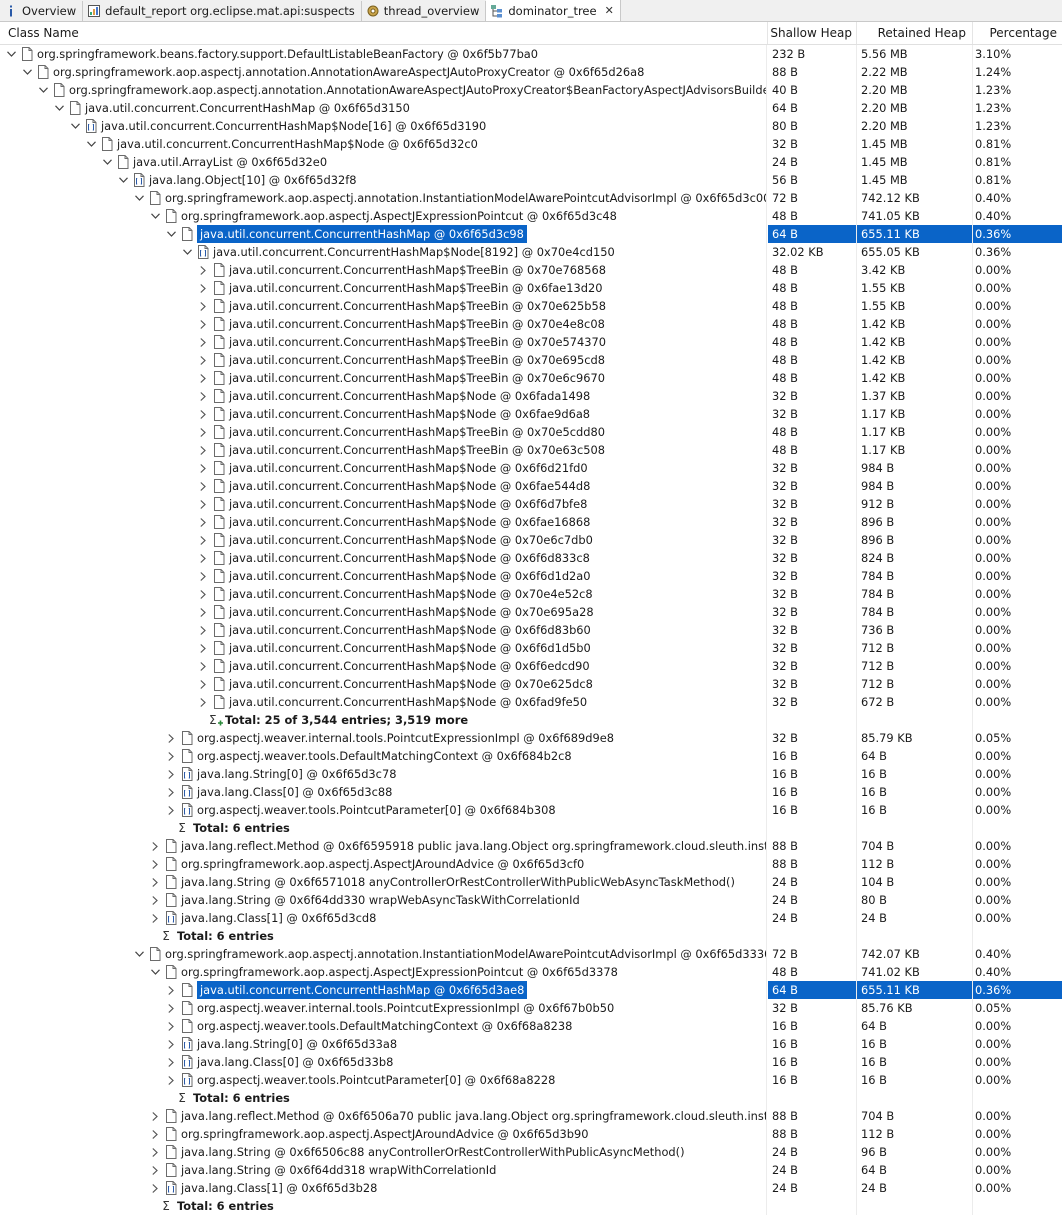 This screenshot has width=1062, height=1215. I want to click on tab-overview: Overview, so click(42, 11).